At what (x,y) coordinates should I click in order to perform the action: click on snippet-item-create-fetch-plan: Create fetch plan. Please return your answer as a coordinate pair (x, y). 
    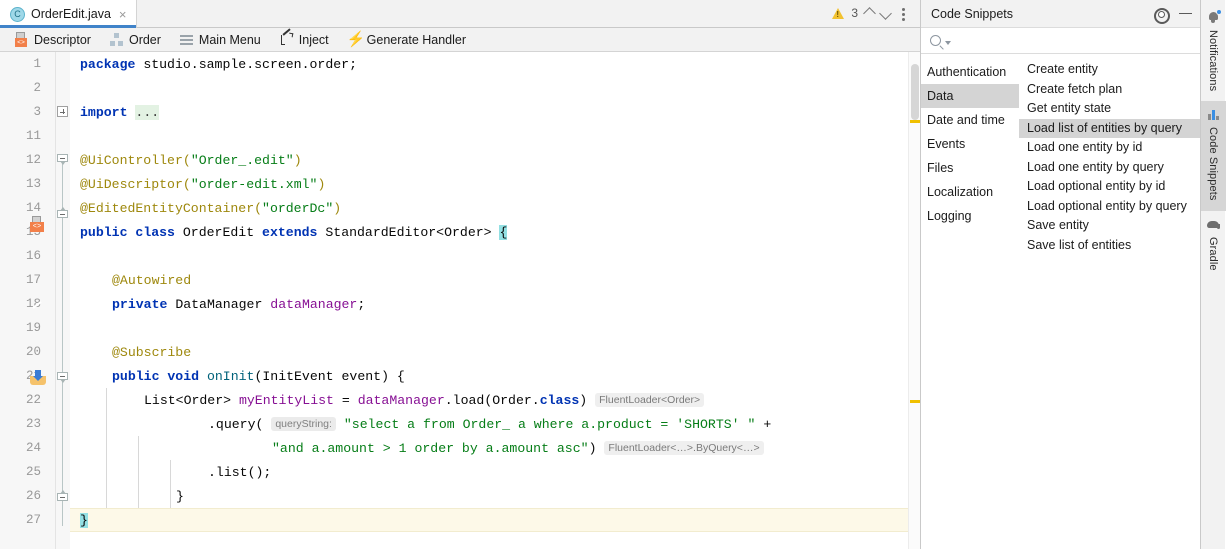
    Looking at the image, I should click on (1109, 90).